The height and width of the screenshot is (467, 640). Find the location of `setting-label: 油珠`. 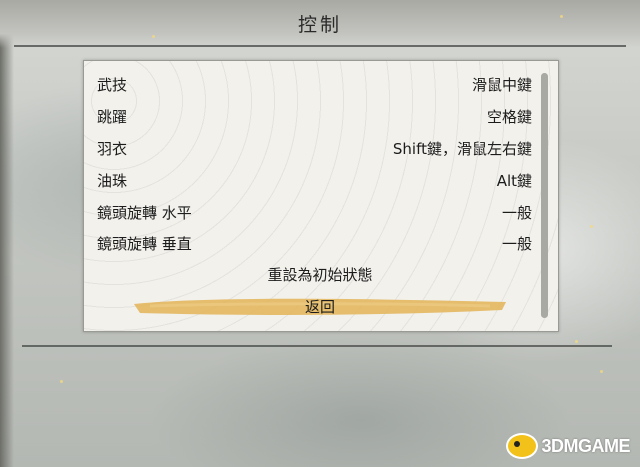

setting-label: 油珠 is located at coordinates (112, 181).